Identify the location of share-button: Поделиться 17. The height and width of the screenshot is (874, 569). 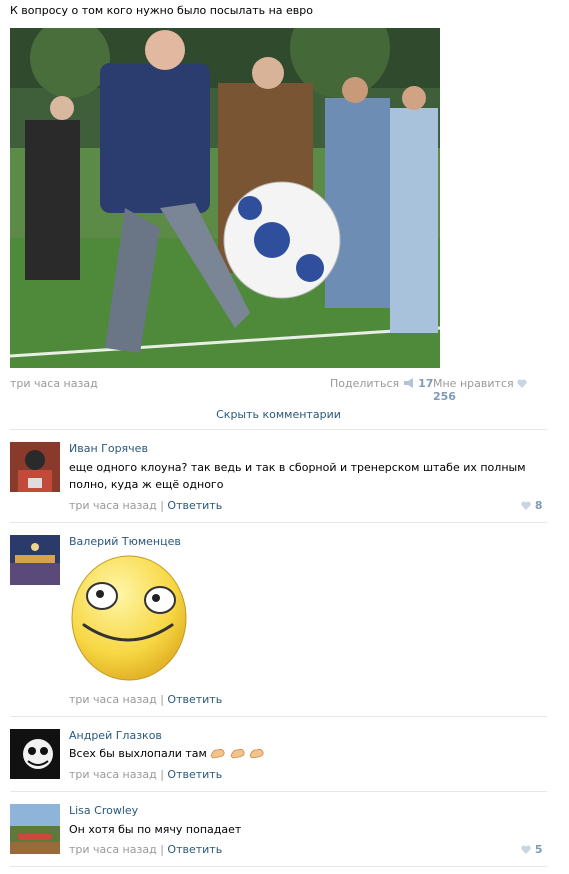
(381, 383).